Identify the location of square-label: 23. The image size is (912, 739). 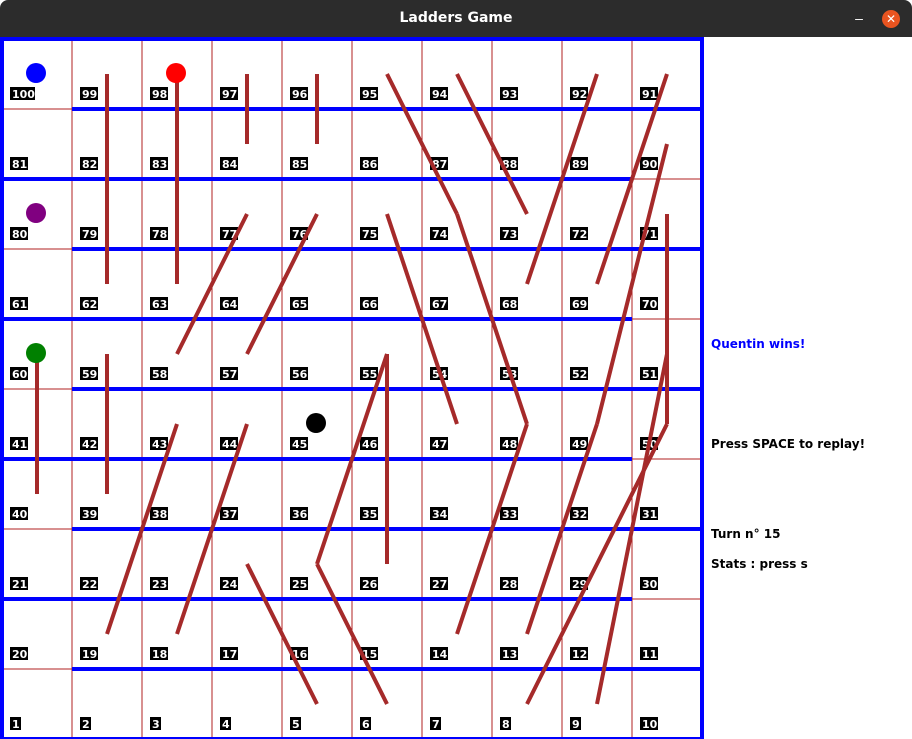
(159, 584).